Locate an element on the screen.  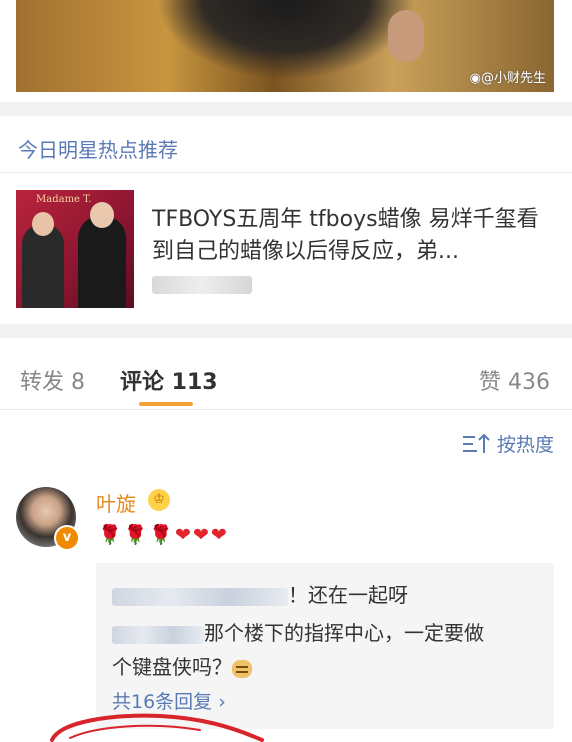
thumb-sign: Madame T. is located at coordinates (64, 199).